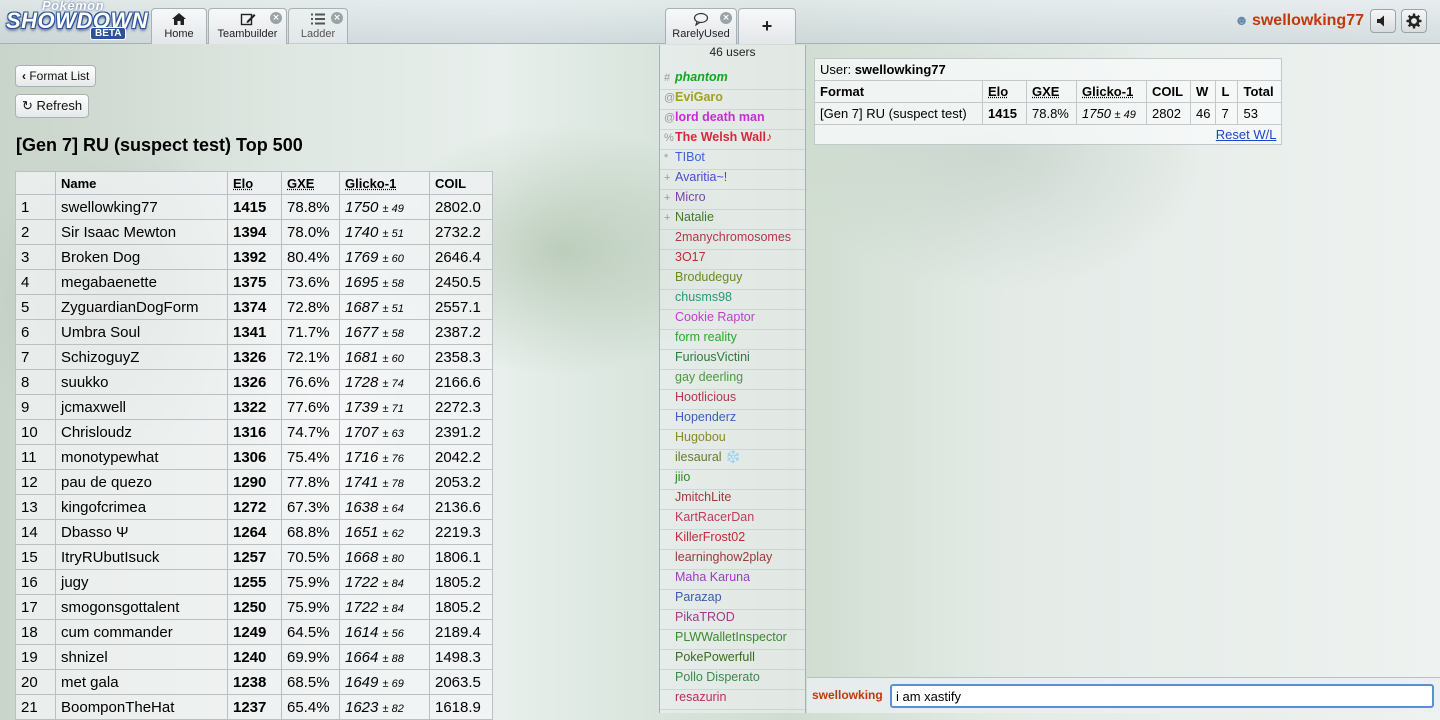 The image size is (1440, 720). Describe the element at coordinates (732, 200) in the screenshot. I see `list-item: + Micro` at that location.